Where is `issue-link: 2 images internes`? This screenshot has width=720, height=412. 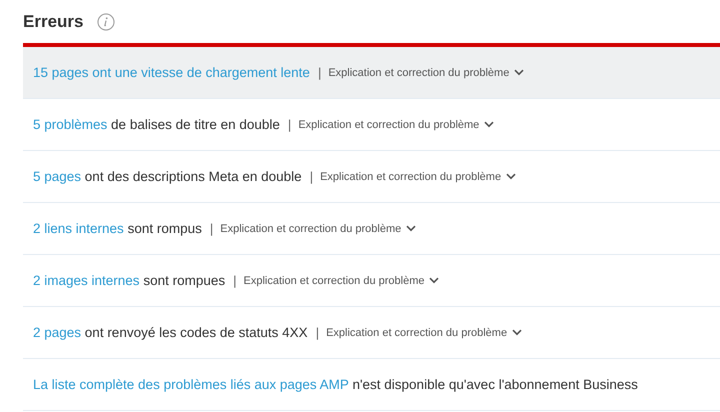 issue-link: 2 images internes is located at coordinates (86, 280).